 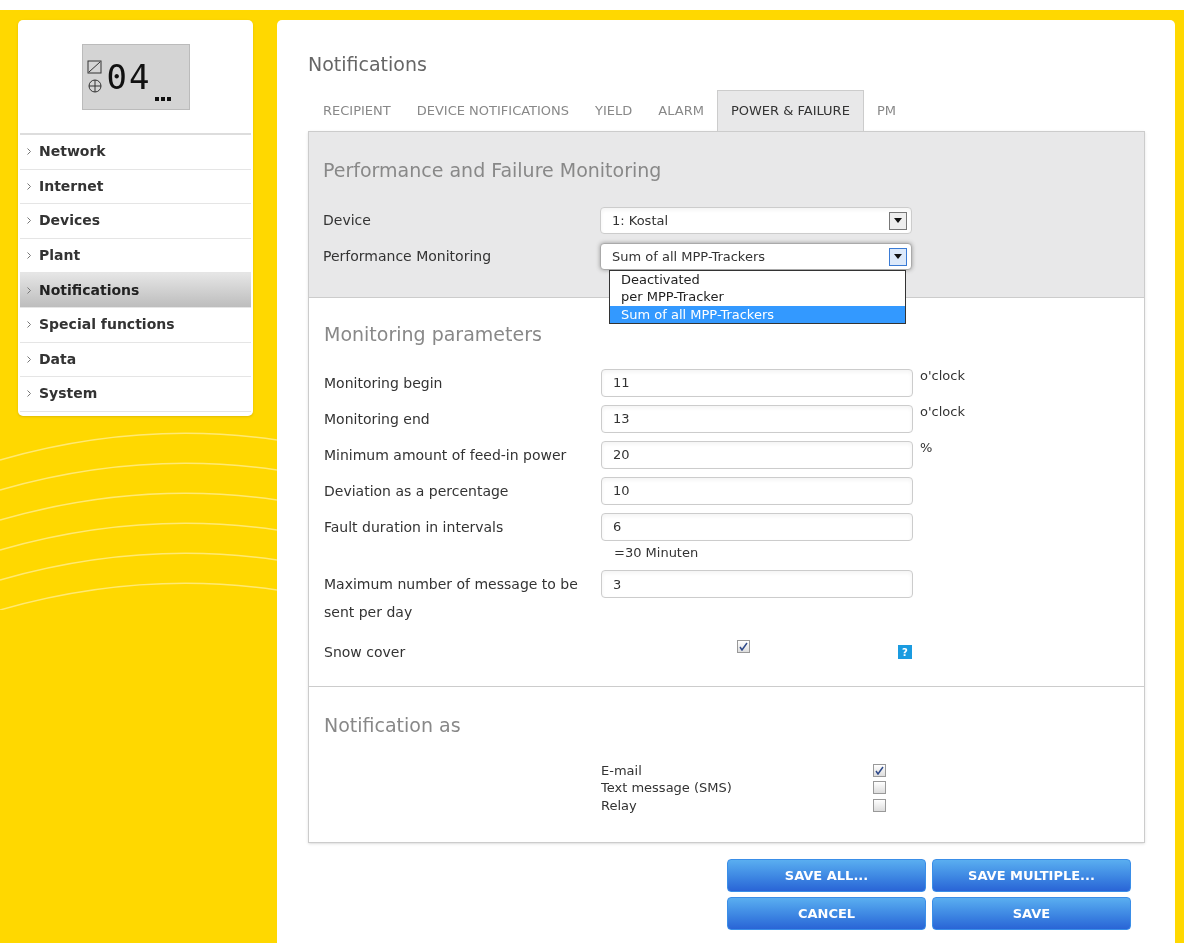 What do you see at coordinates (94, 76) in the screenshot?
I see `display-symbols-icon` at bounding box center [94, 76].